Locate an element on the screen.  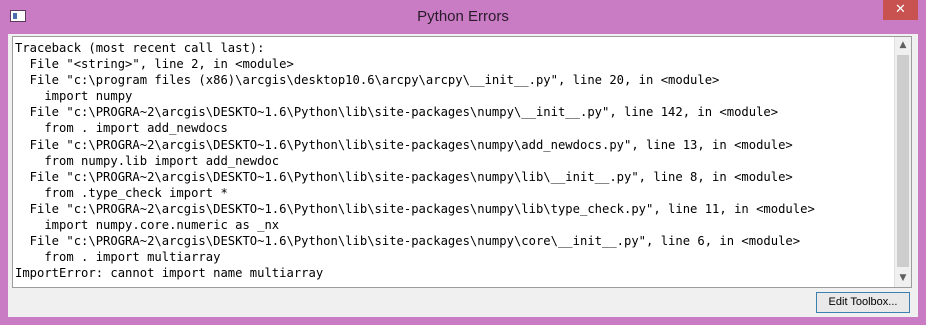
window-title: Python Errors is located at coordinates (463, 16).